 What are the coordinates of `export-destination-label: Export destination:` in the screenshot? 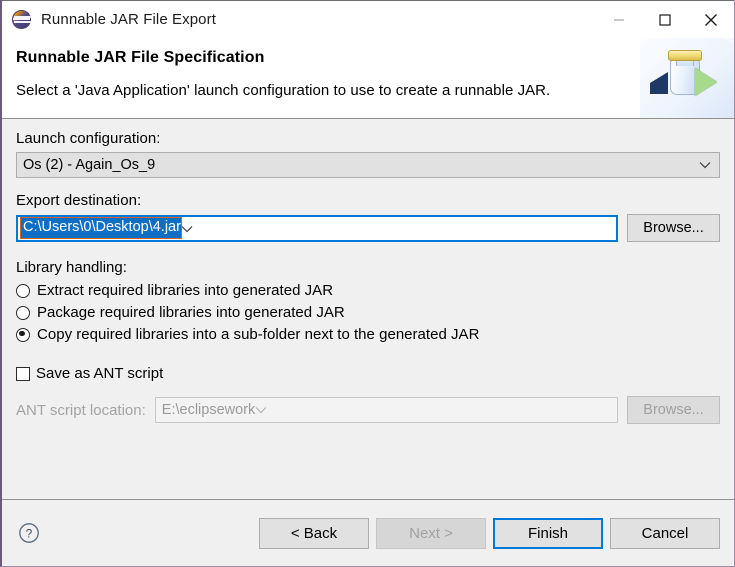 It's located at (79, 200).